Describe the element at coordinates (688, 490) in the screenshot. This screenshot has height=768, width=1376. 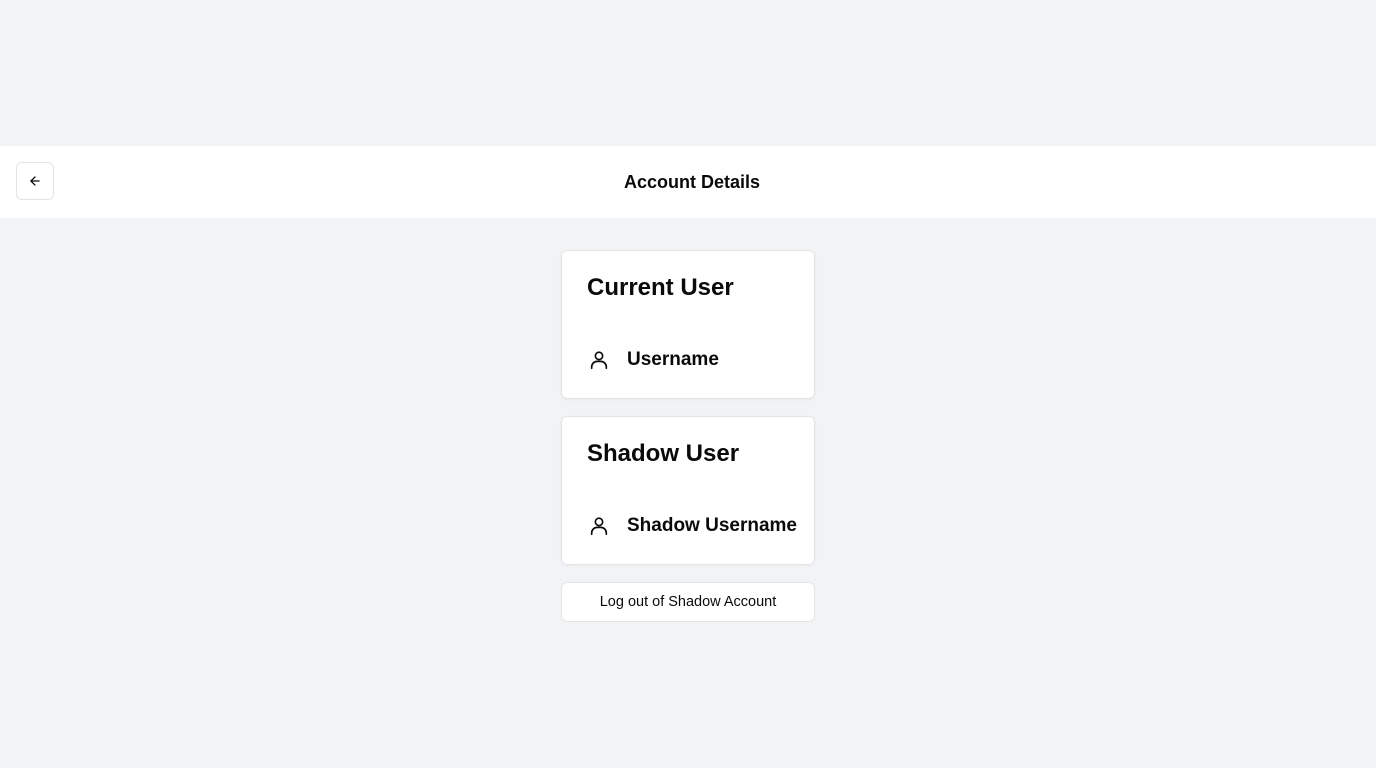
I see `shadow-user-card: Shadow User Shadow Username` at that location.